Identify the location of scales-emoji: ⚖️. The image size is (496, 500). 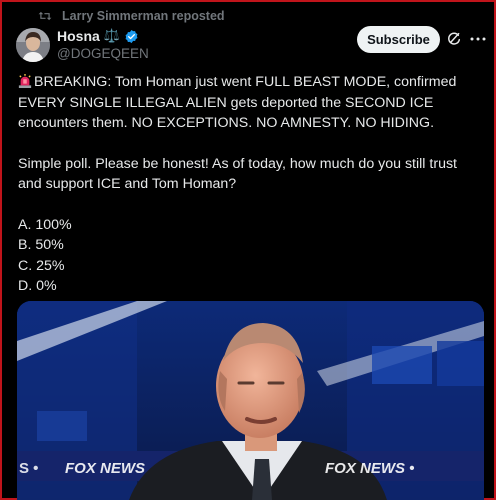
(111, 35).